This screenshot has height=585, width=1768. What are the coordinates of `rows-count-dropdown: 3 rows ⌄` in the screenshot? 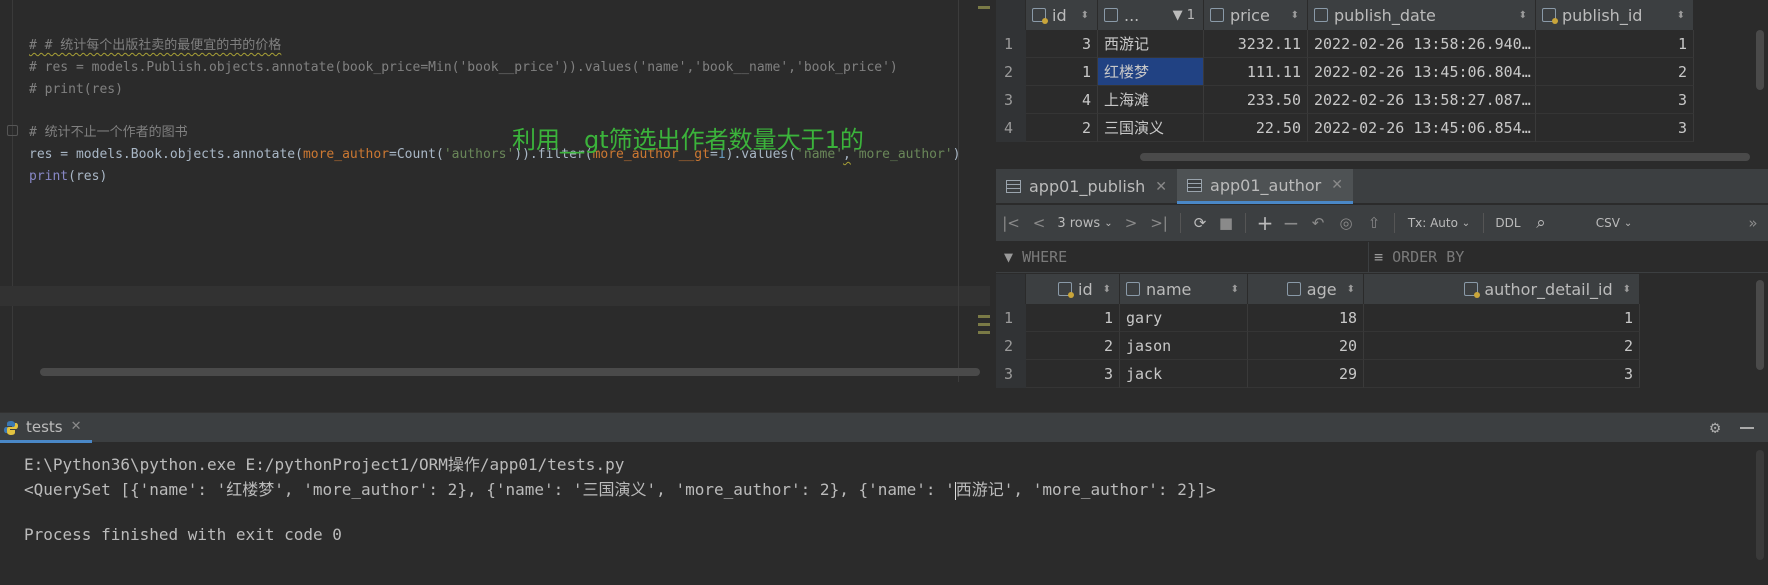 It's located at (1085, 223).